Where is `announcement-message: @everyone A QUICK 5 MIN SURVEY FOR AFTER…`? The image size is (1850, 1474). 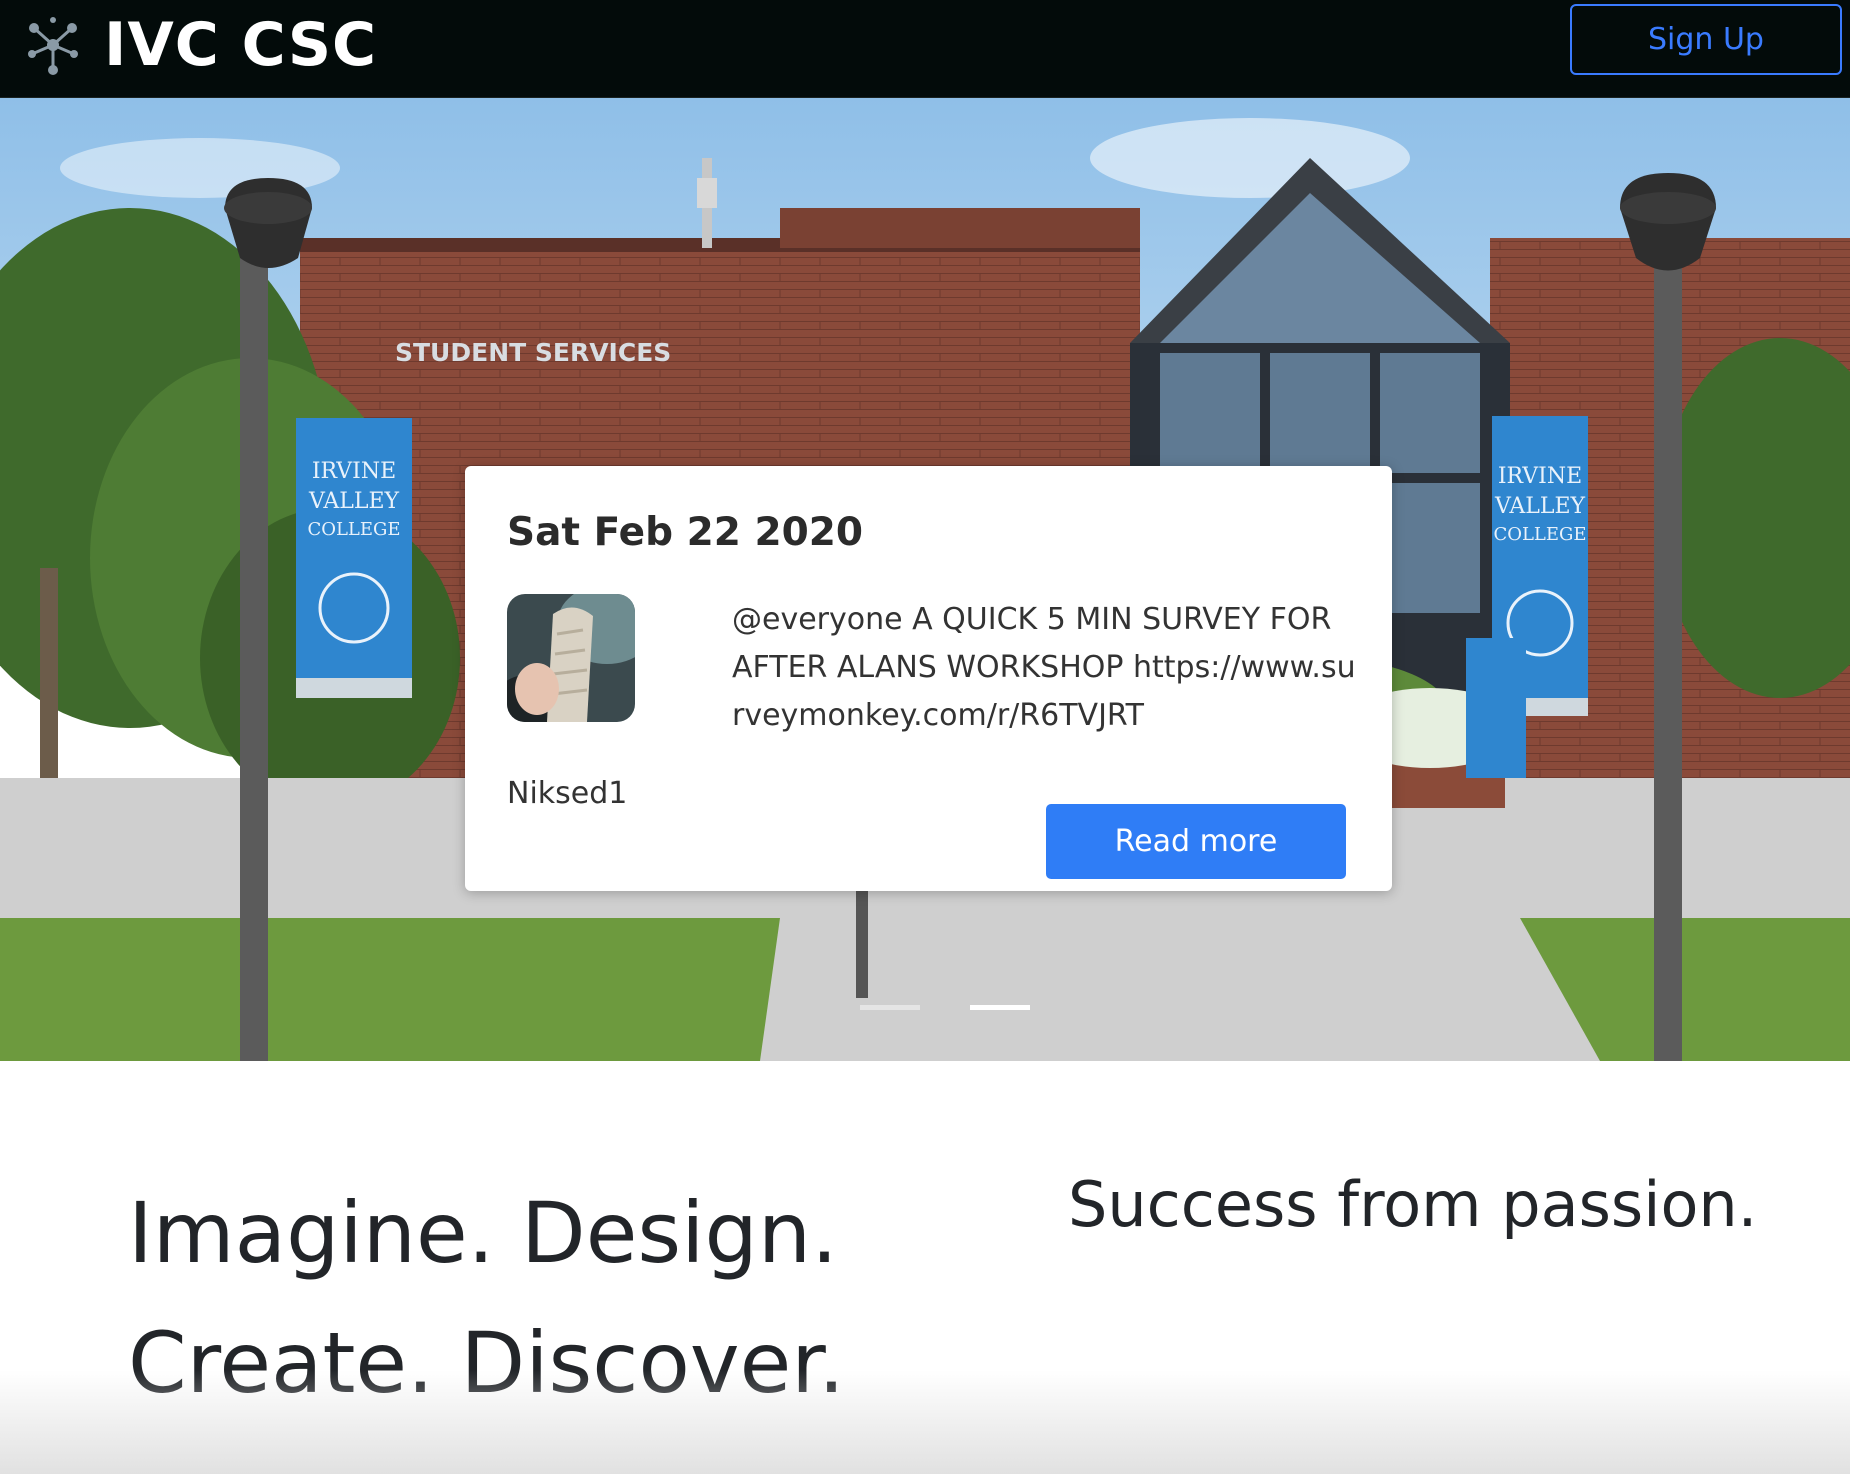 announcement-message: @everyone A QUICK 5 MIN SURVEY FOR AFTER… is located at coordinates (1044, 667).